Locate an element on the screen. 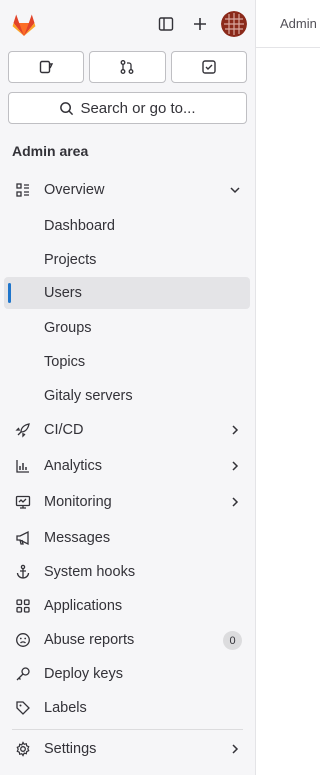 The width and height of the screenshot is (320, 775). quick-actions is located at coordinates (127, 67).